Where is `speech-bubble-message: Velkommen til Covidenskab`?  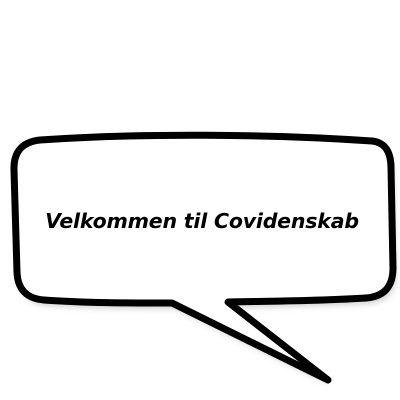 speech-bubble-message: Velkommen til Covidenskab is located at coordinates (202, 221).